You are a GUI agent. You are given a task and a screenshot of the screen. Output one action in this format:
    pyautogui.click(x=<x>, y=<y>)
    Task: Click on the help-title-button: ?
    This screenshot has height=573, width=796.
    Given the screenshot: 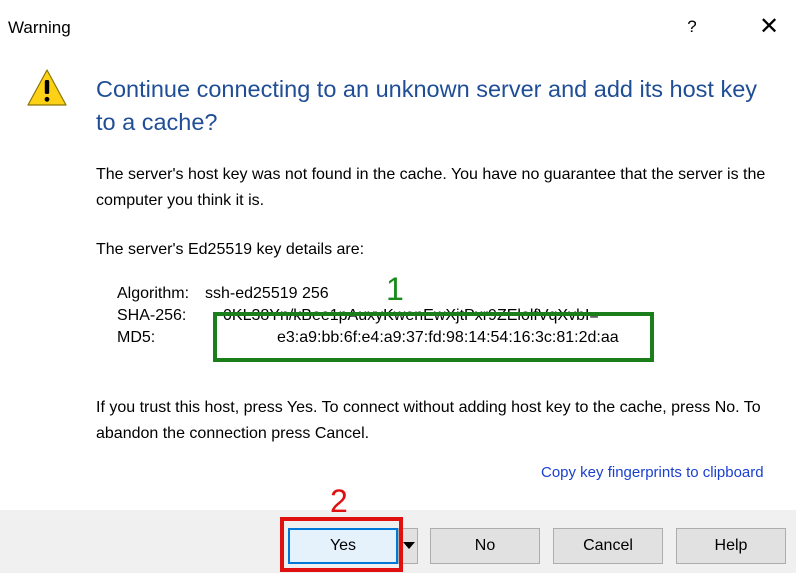 What is the action you would take?
    pyautogui.click(x=692, y=27)
    